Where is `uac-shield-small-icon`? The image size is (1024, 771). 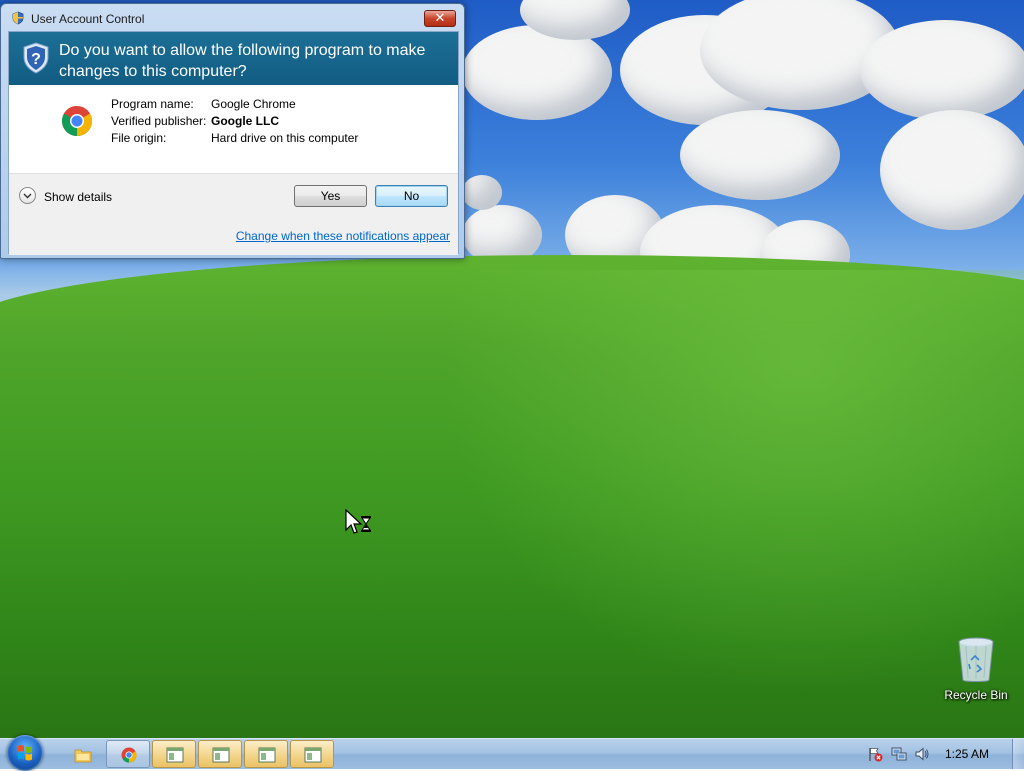
uac-shield-small-icon is located at coordinates (18, 18).